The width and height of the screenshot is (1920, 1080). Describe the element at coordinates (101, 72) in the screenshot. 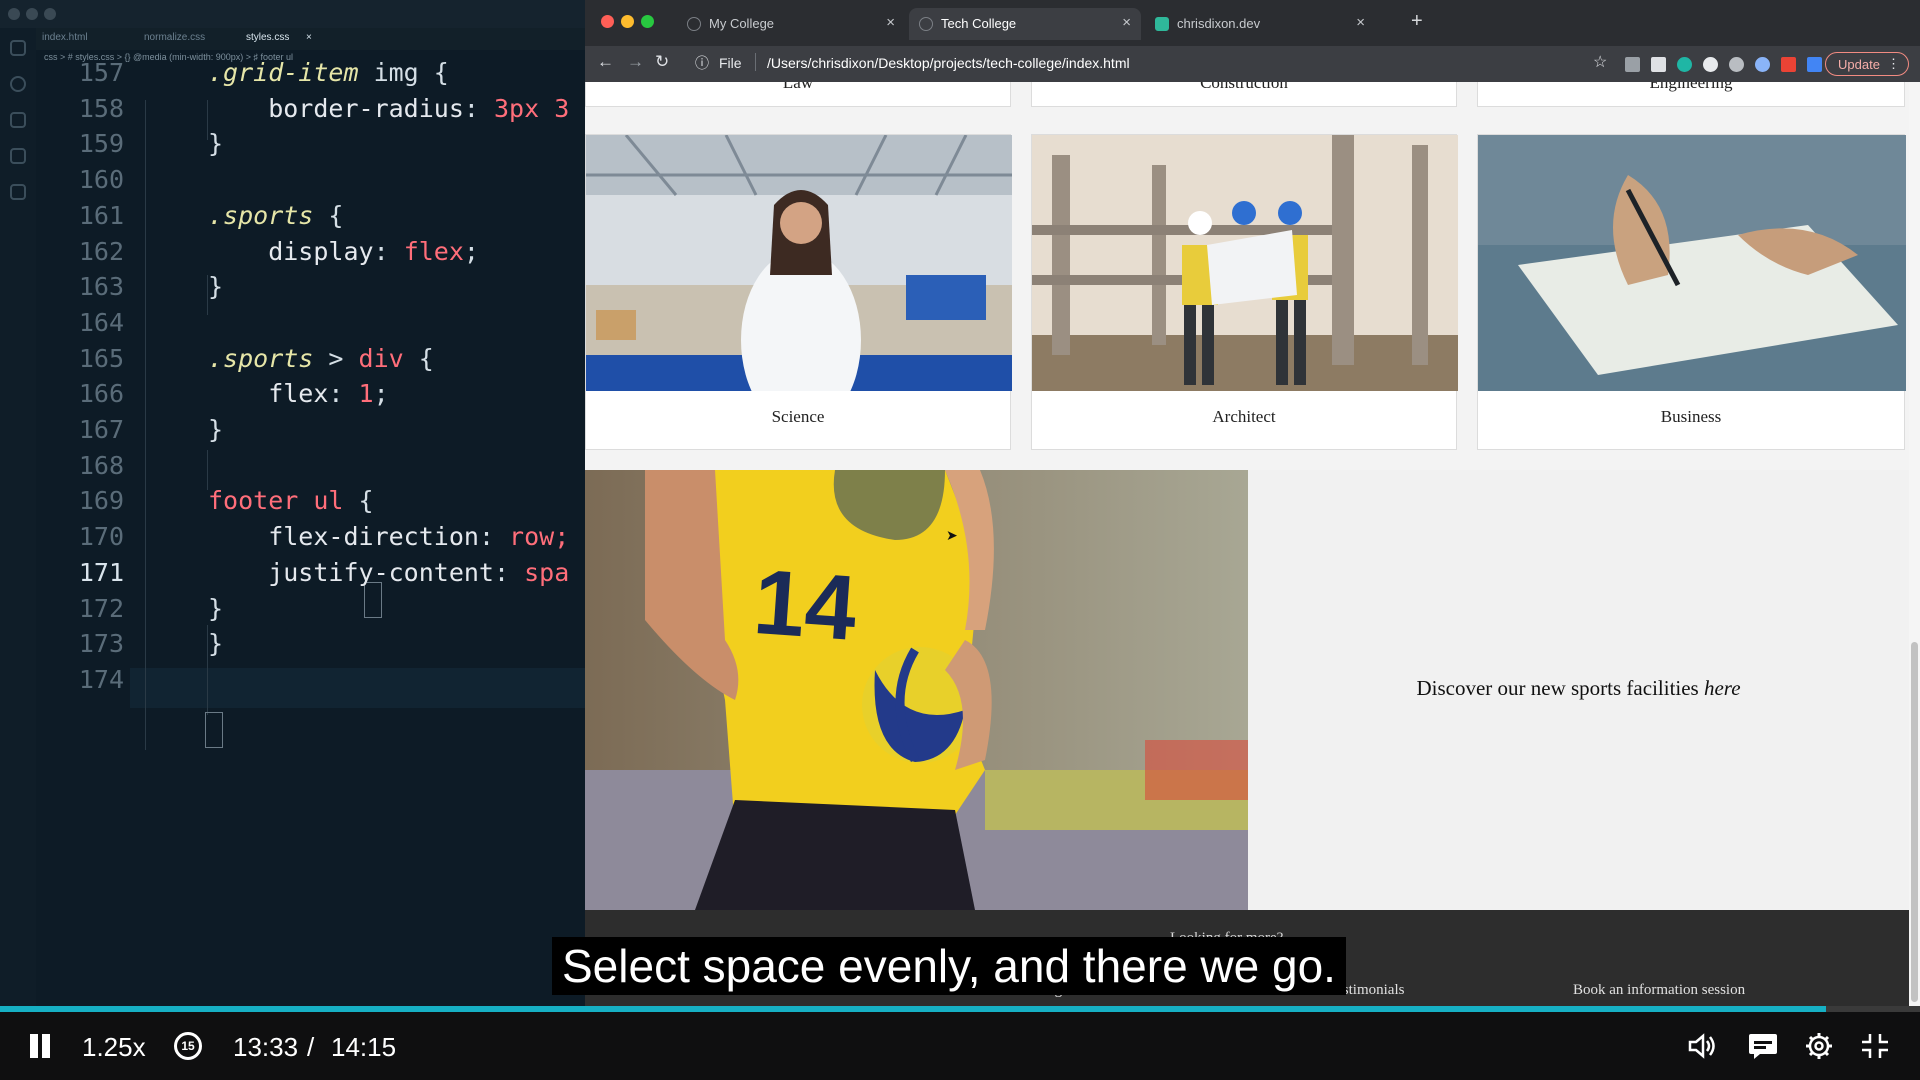

I see `line-number: 157` at that location.